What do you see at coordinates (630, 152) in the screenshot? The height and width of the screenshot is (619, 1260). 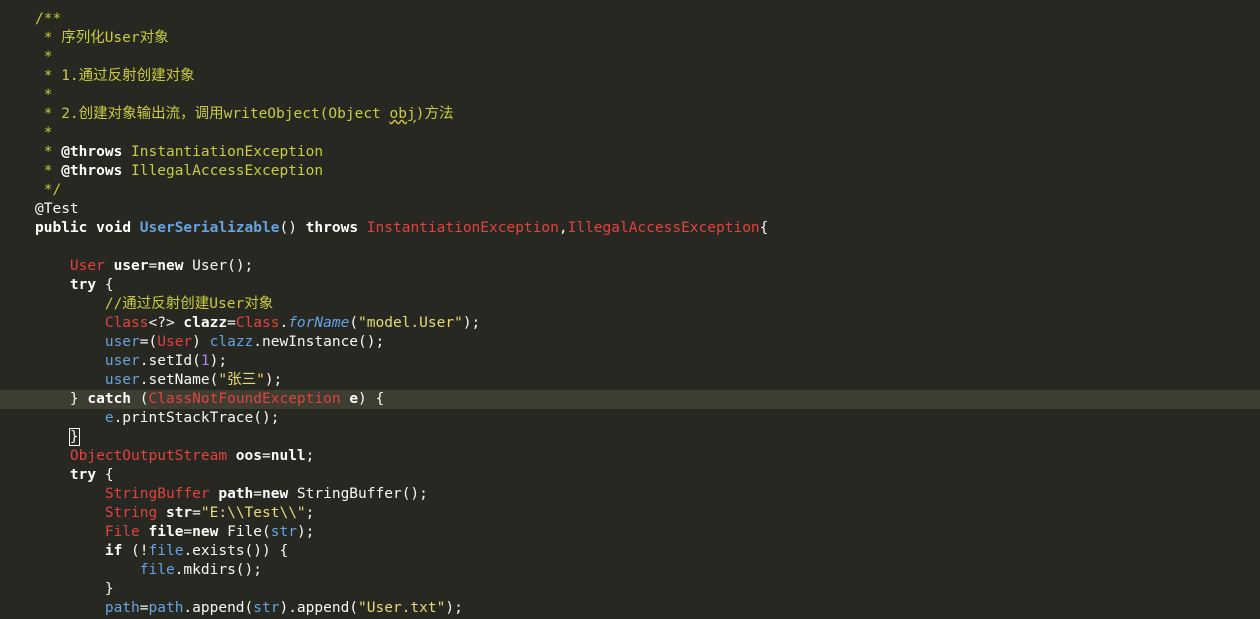 I see `code-line: * @throws InstantiationException` at bounding box center [630, 152].